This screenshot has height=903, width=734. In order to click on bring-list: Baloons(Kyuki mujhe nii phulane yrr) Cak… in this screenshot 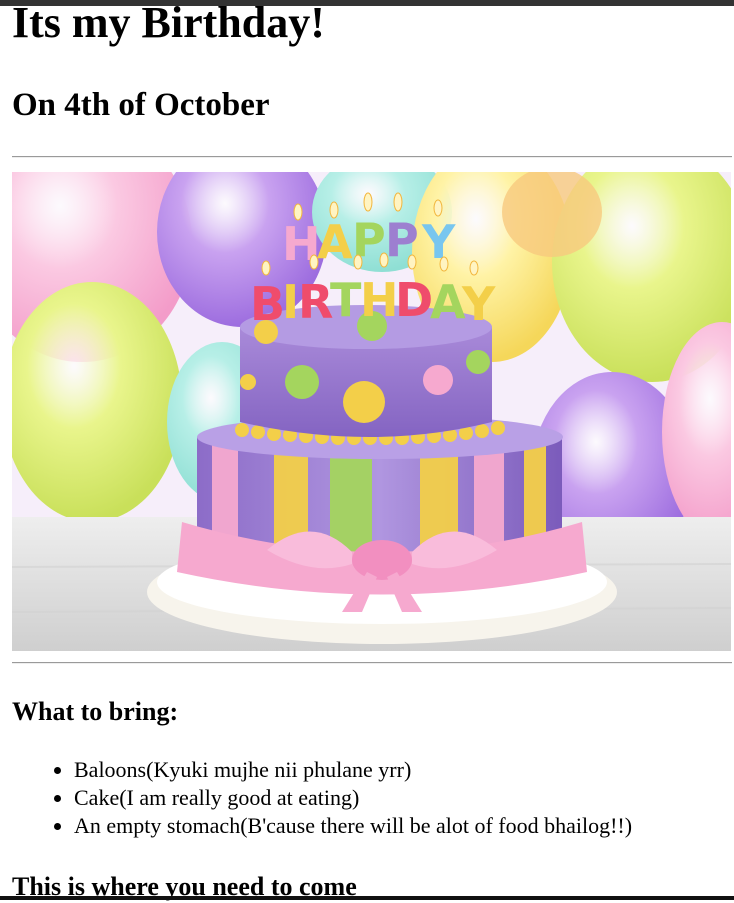, I will do `click(333, 798)`.